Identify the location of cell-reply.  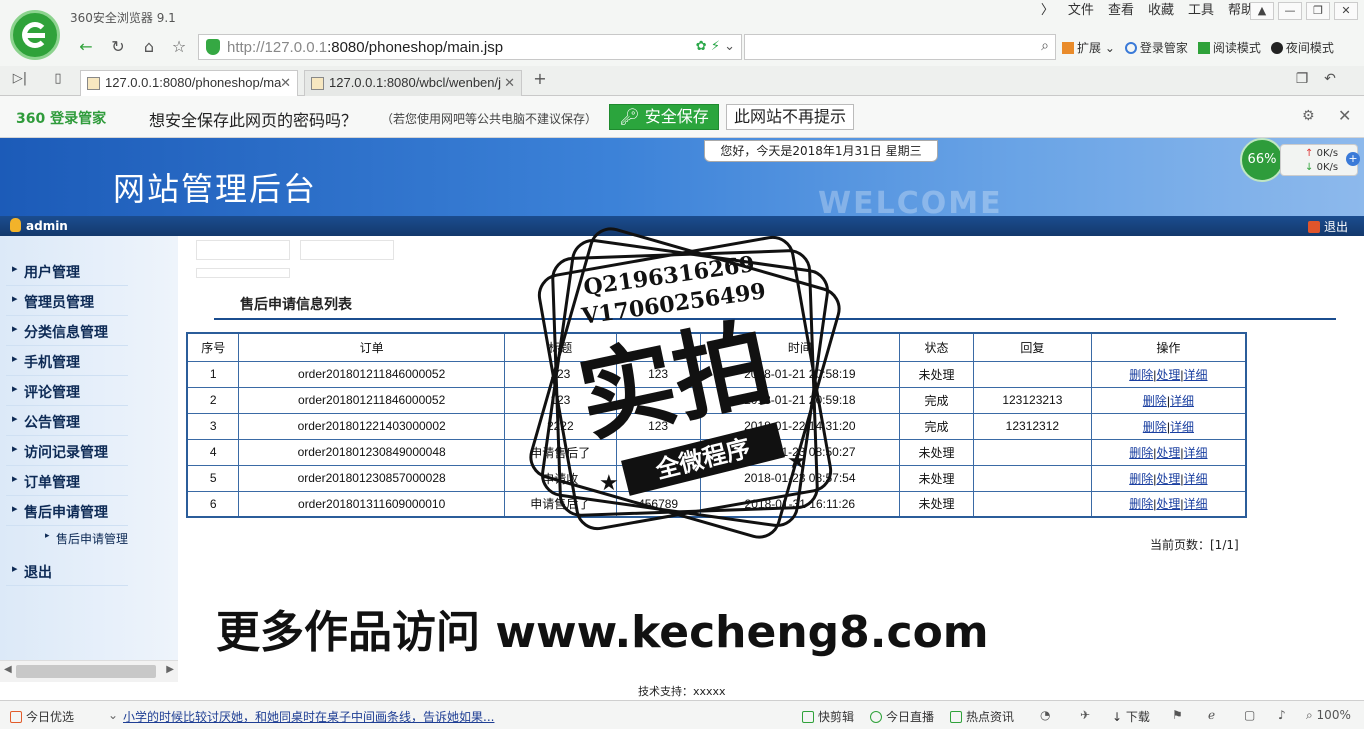
(1032, 374).